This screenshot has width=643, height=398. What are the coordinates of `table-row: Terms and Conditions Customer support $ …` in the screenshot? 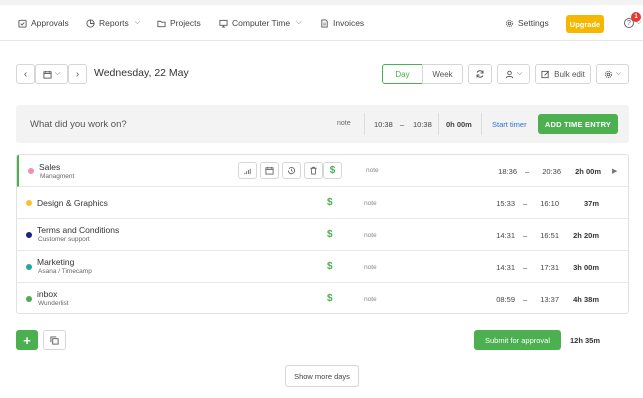 It's located at (322, 235).